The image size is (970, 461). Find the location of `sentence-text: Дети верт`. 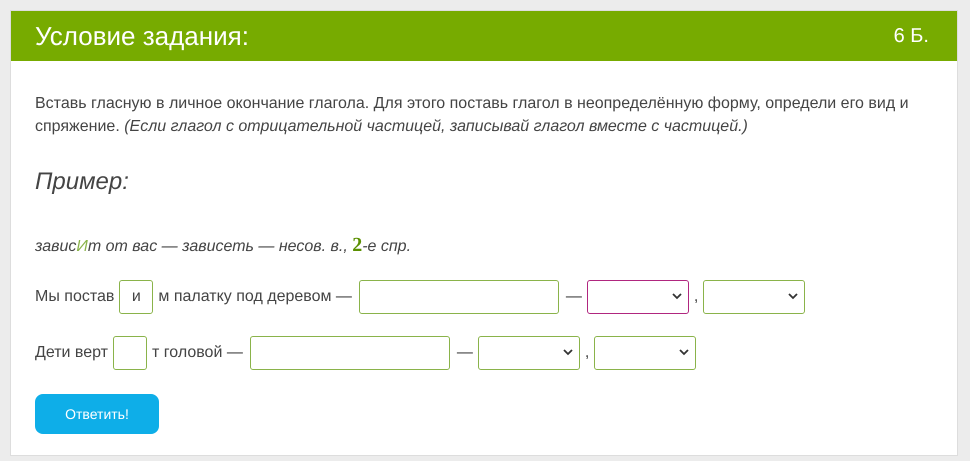

sentence-text: Дети верт is located at coordinates (71, 353).